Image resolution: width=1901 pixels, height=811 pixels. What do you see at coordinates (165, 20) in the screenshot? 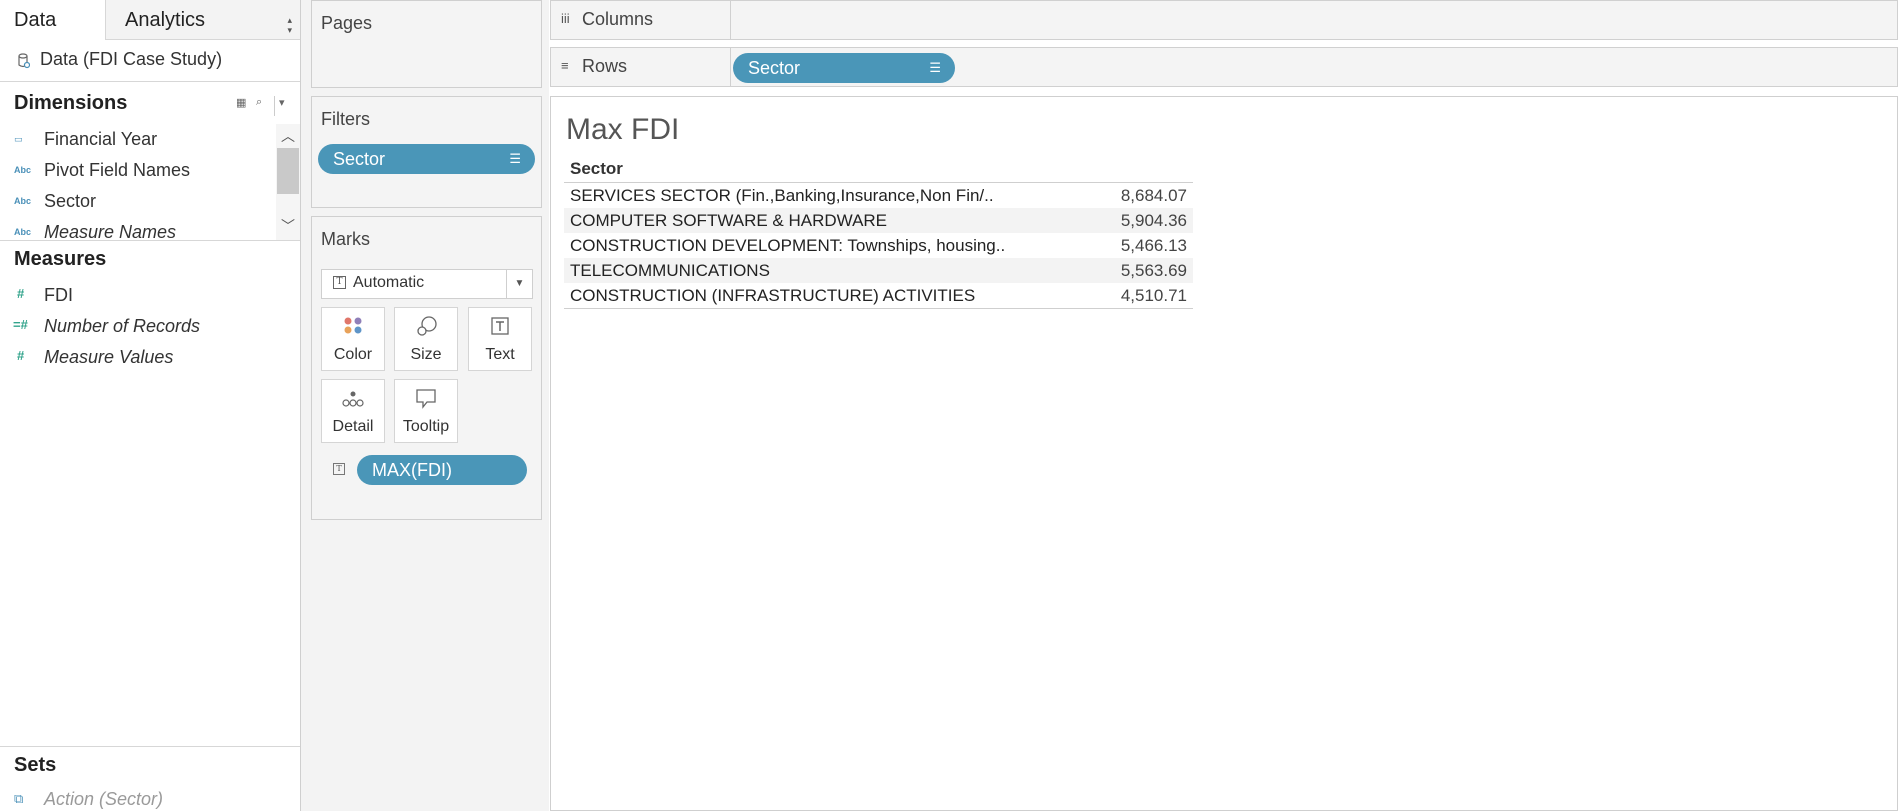
I see `tab-analytics-label: Analytics` at bounding box center [165, 20].